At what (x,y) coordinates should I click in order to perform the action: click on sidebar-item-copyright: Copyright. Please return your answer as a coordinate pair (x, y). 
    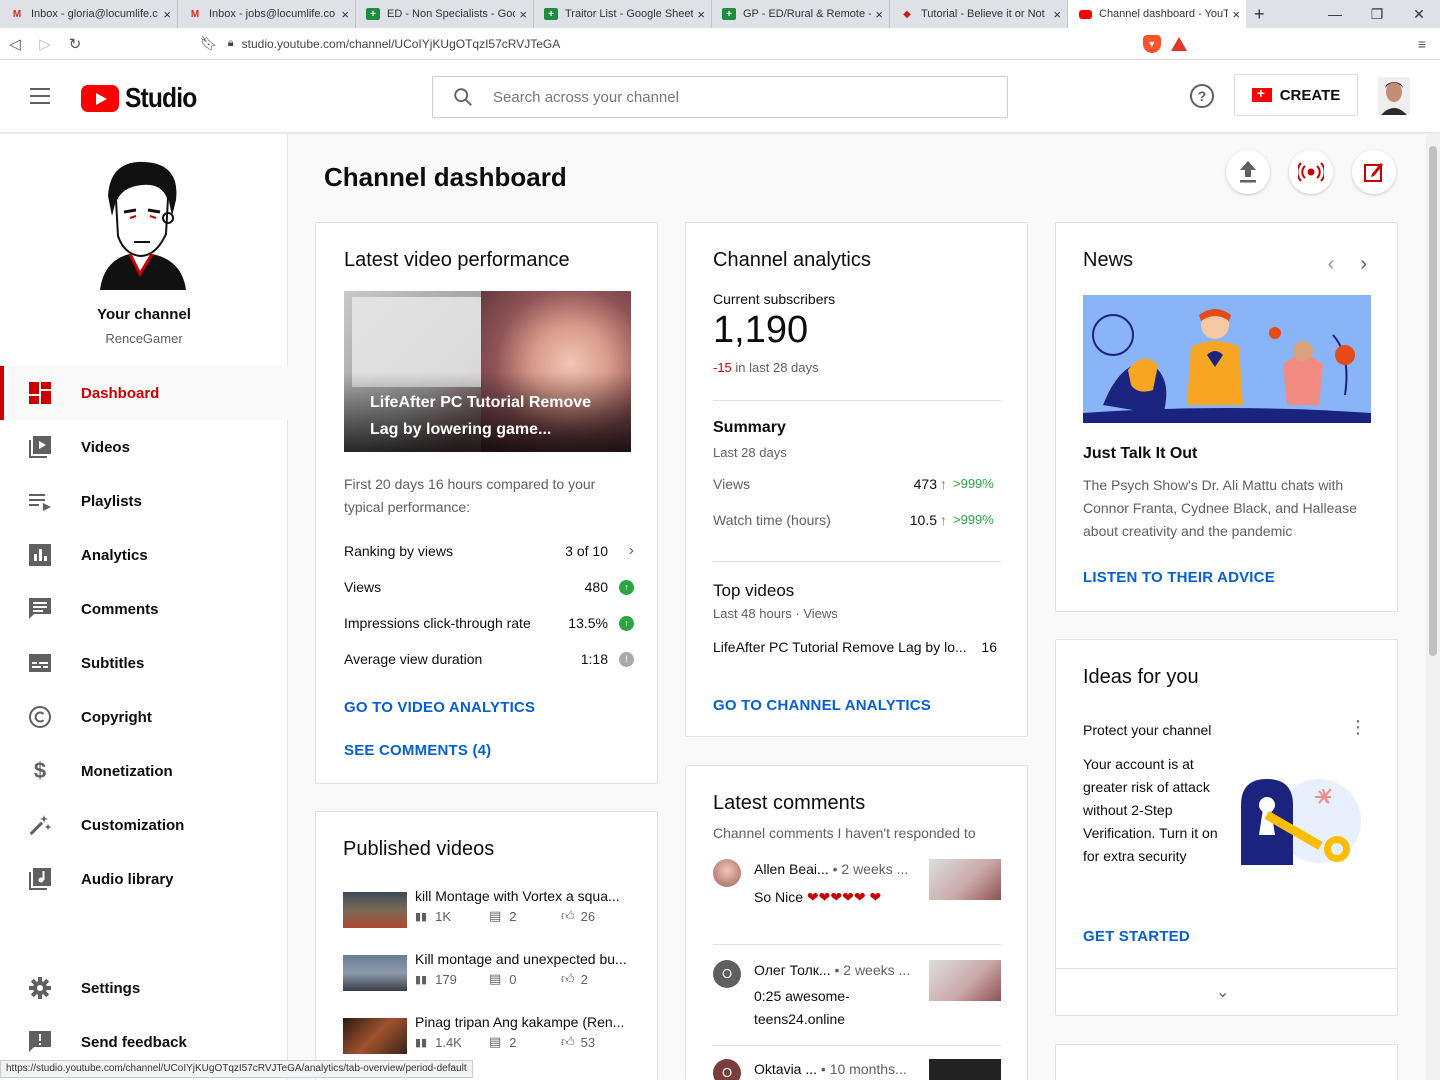
    Looking at the image, I should click on (144, 717).